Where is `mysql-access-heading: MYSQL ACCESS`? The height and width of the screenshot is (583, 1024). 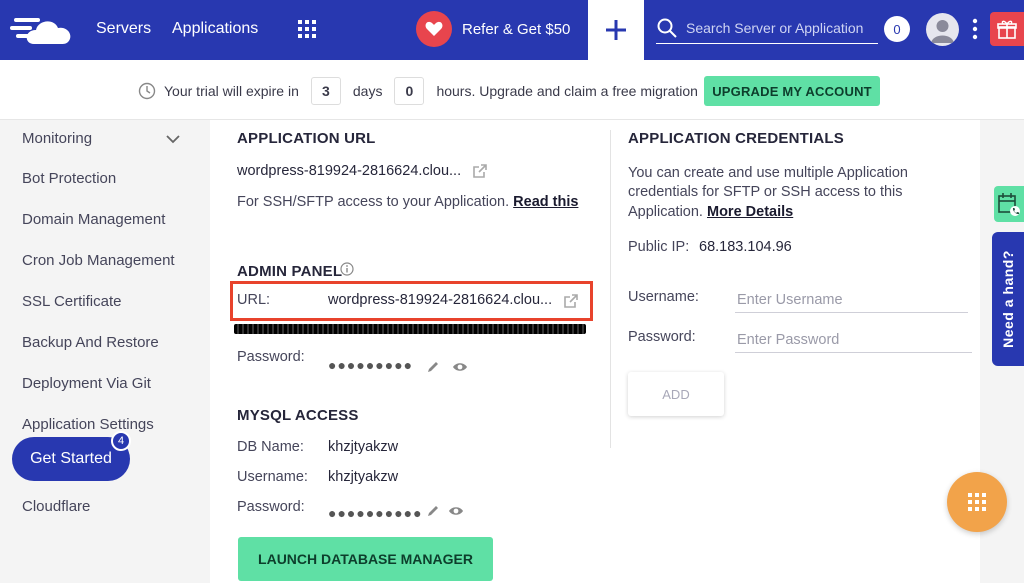
mysql-access-heading: MYSQL ACCESS is located at coordinates (298, 415).